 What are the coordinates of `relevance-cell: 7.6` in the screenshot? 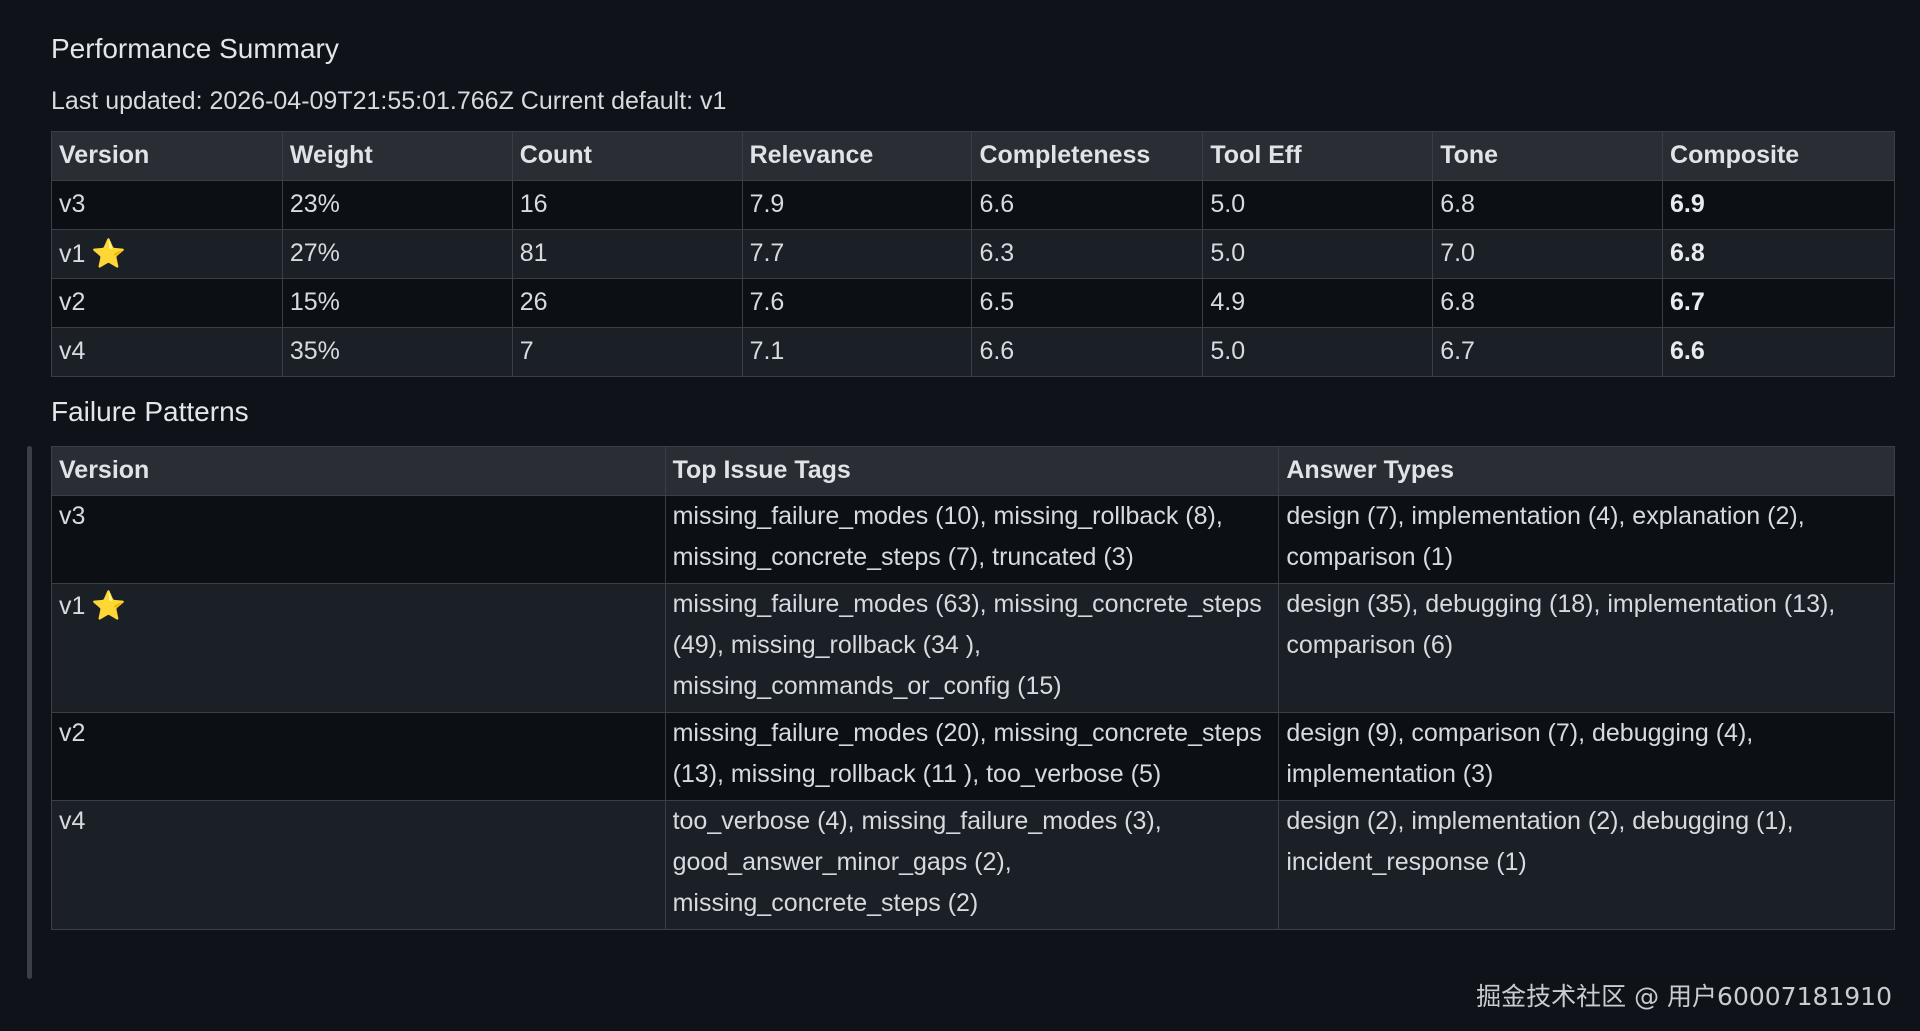 It's located at (857, 303).